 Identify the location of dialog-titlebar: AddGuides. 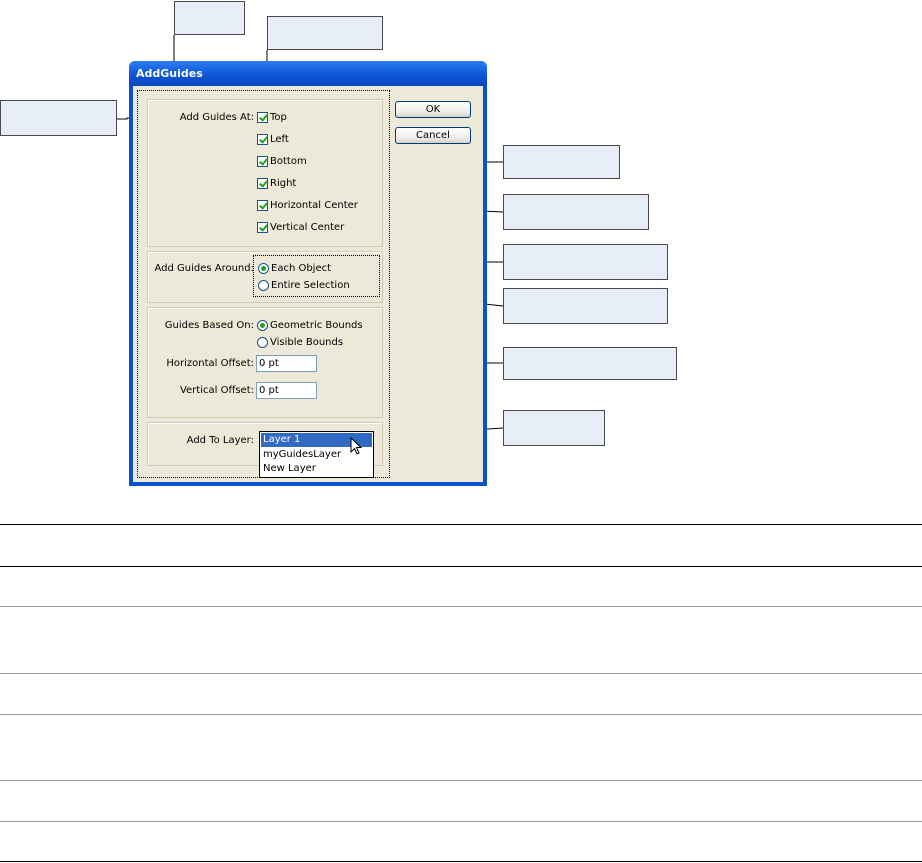
(308, 73).